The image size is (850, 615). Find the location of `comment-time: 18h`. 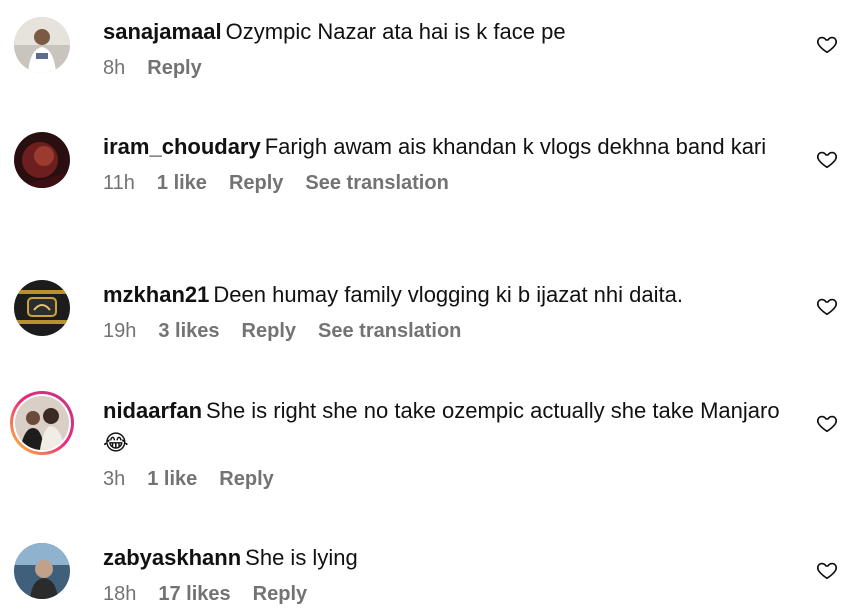

comment-time: 18h is located at coordinates (120, 594).